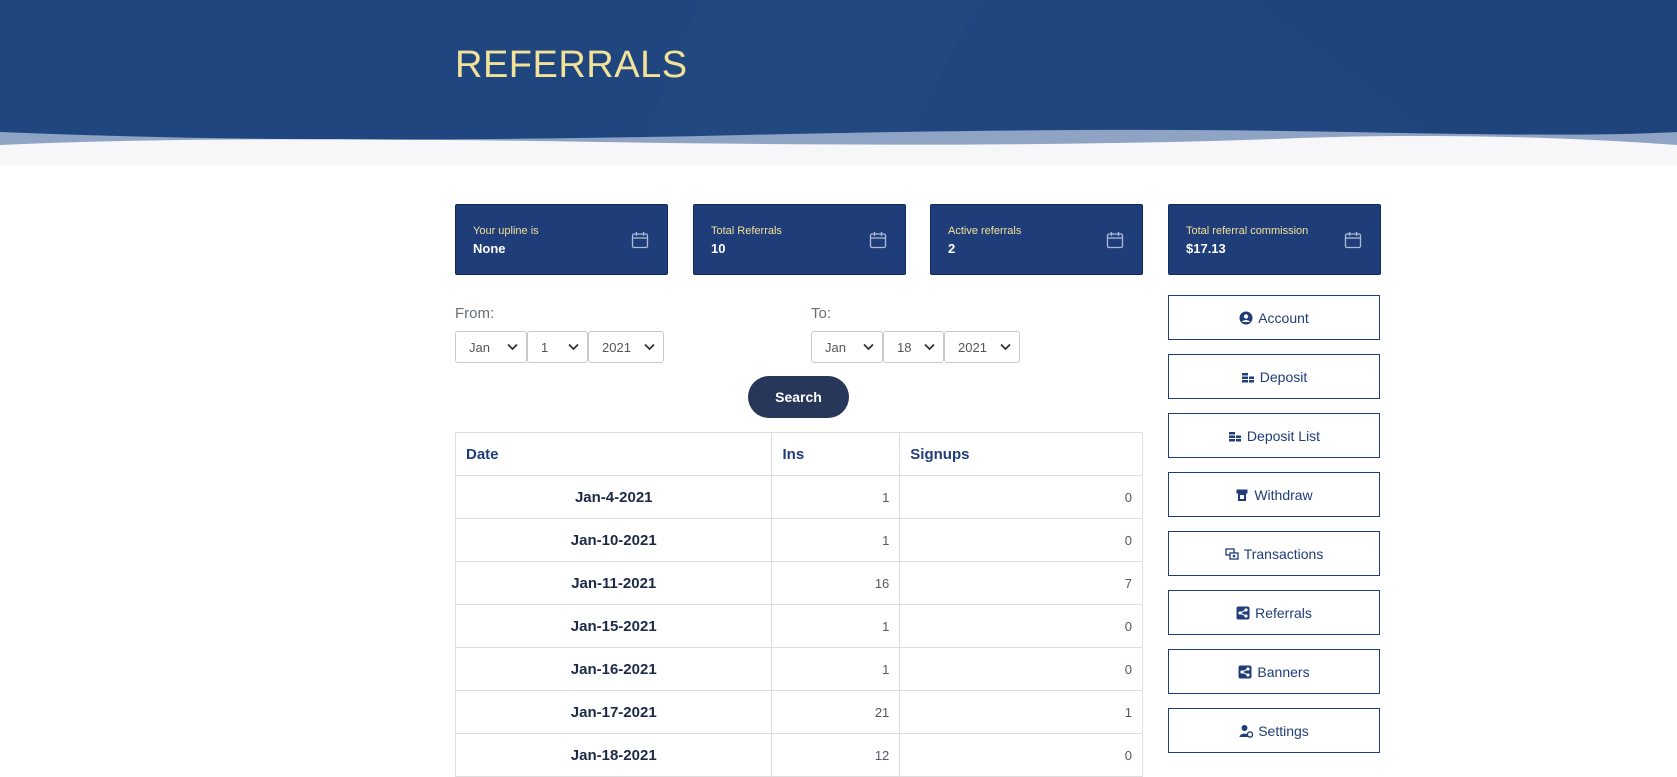  I want to click on stat-card-upline: Your upline is None, so click(561, 239).